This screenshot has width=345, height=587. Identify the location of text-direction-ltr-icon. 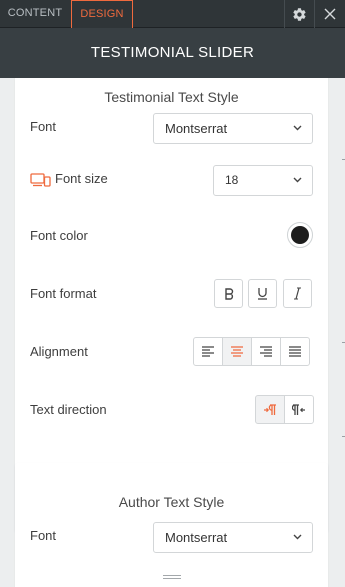
(270, 409).